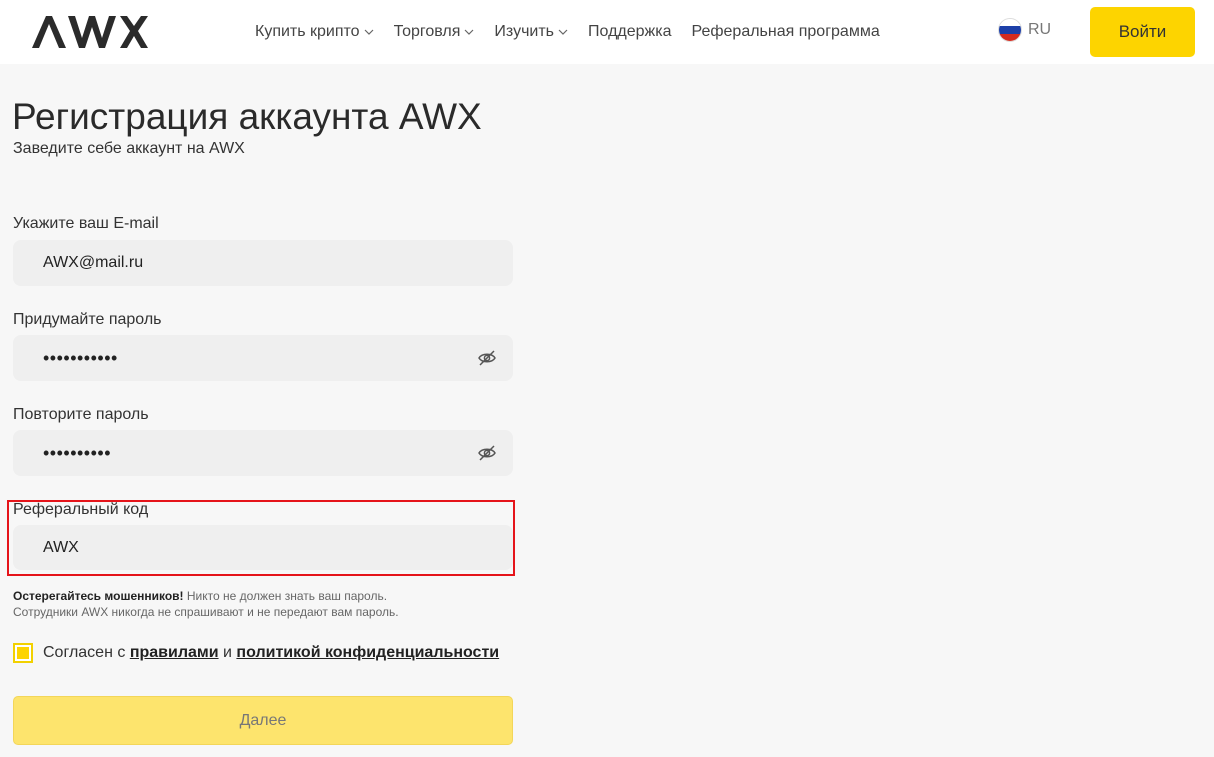 Image resolution: width=1214 pixels, height=757 pixels. Describe the element at coordinates (263, 547) in the screenshot. I see `referral-code-field: AWX` at that location.